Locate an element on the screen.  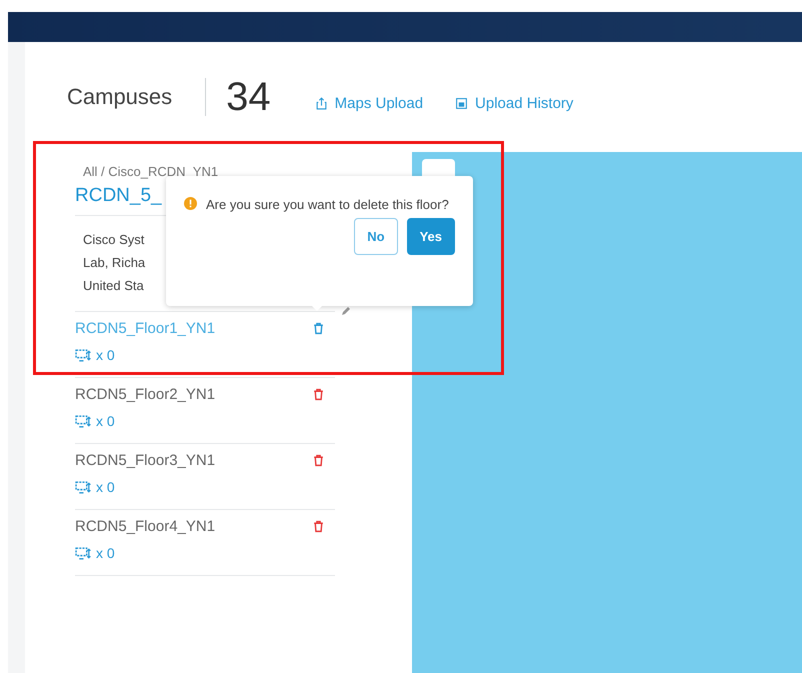
image-icon is located at coordinates (461, 103).